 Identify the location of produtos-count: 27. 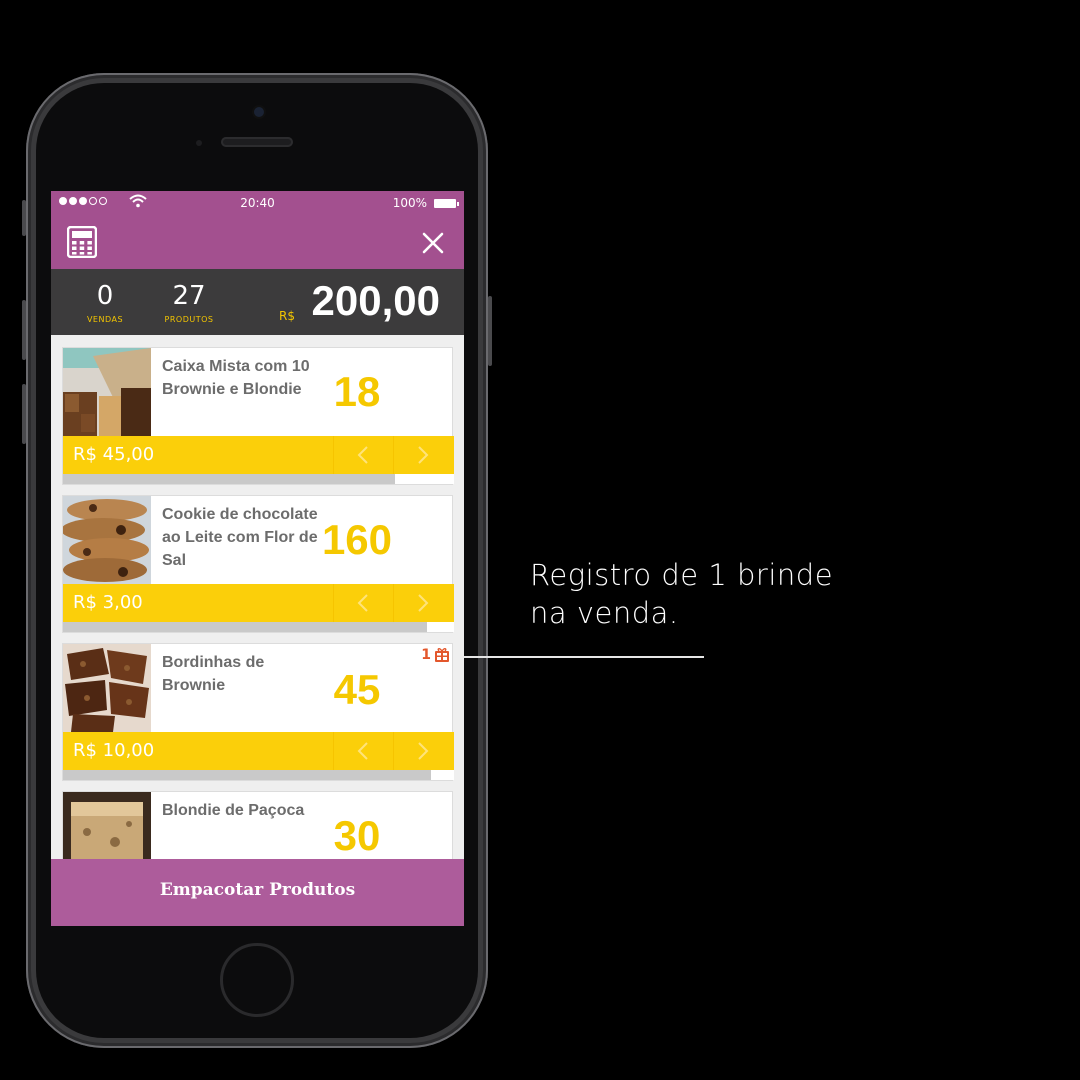
(189, 296).